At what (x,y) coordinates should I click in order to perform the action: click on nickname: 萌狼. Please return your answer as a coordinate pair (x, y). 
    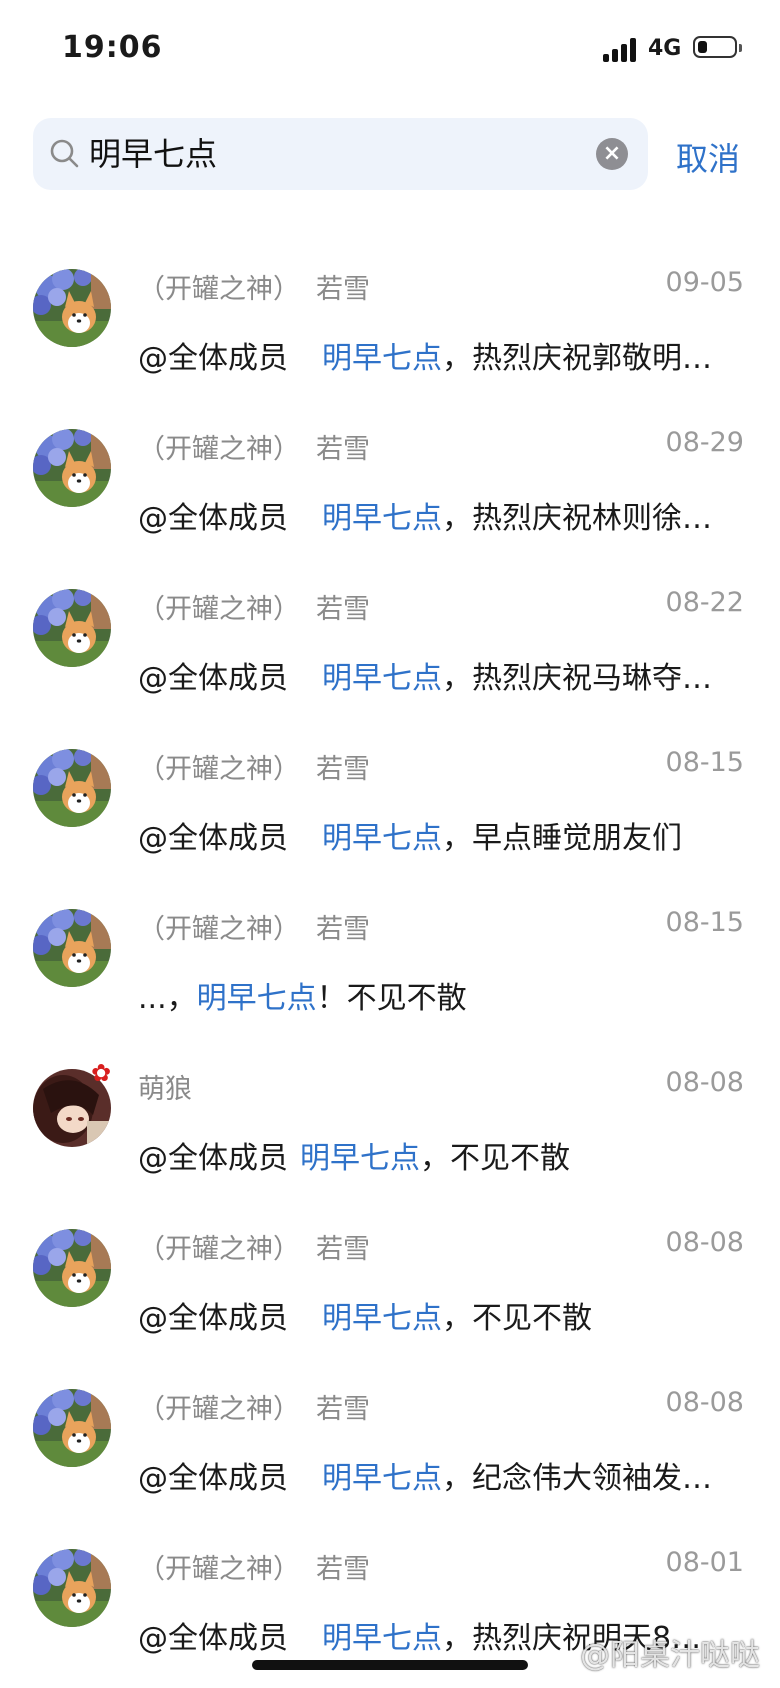
    Looking at the image, I should click on (165, 1089).